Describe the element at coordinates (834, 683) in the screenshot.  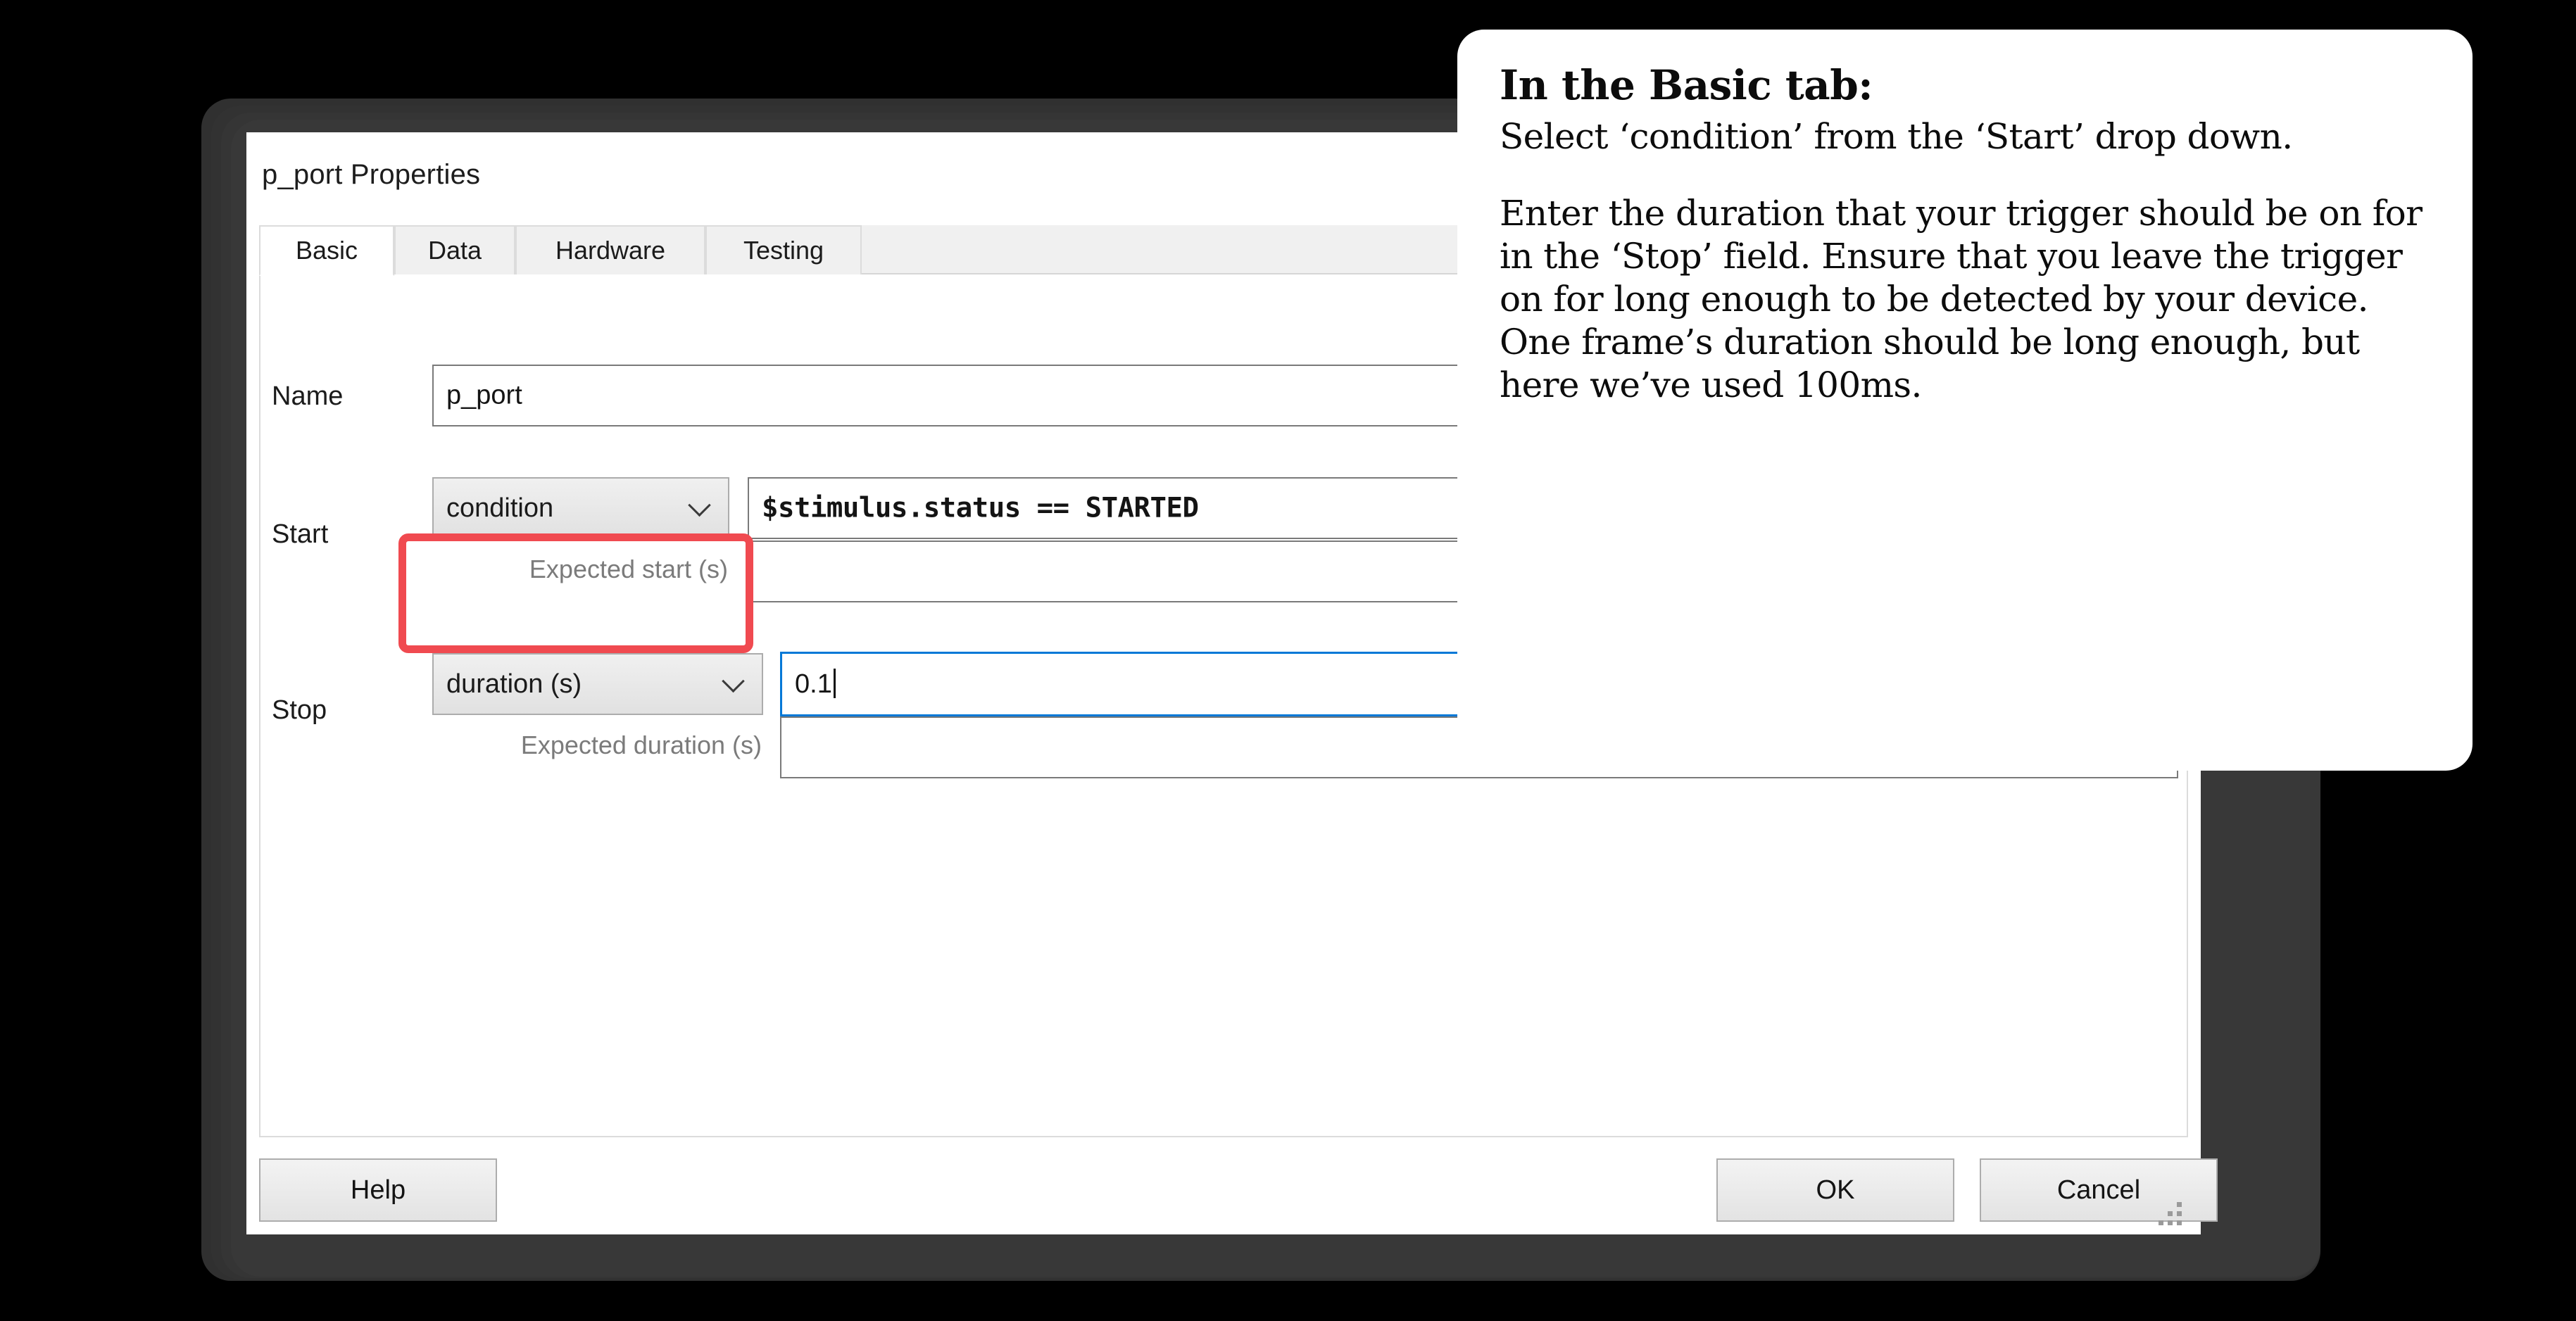
I see `text-caret` at that location.